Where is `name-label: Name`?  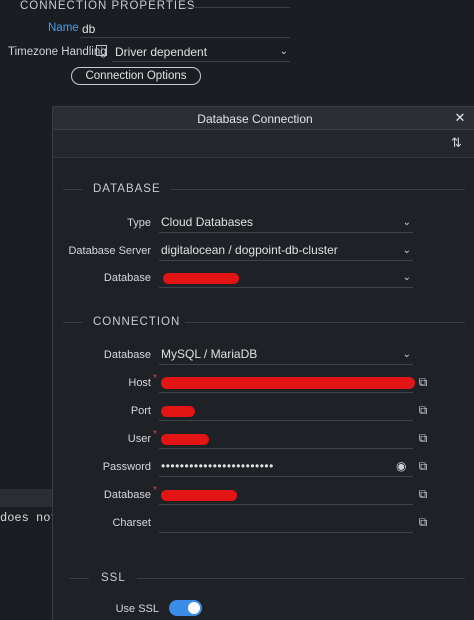
name-label: Name is located at coordinates (63, 28).